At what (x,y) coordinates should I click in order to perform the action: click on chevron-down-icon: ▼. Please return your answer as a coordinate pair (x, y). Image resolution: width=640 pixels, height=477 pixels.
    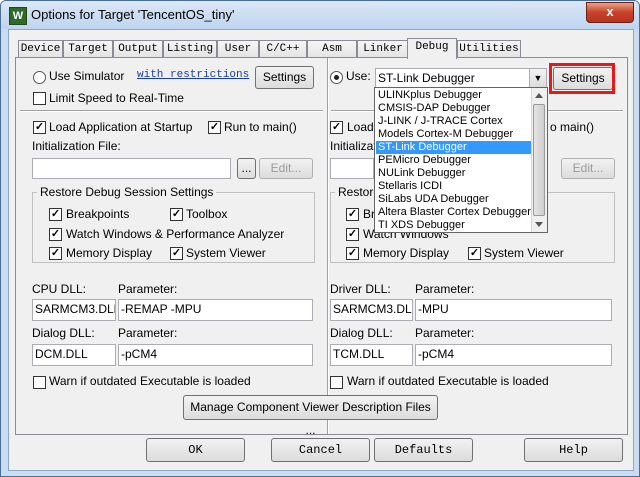
    Looking at the image, I should click on (537, 78).